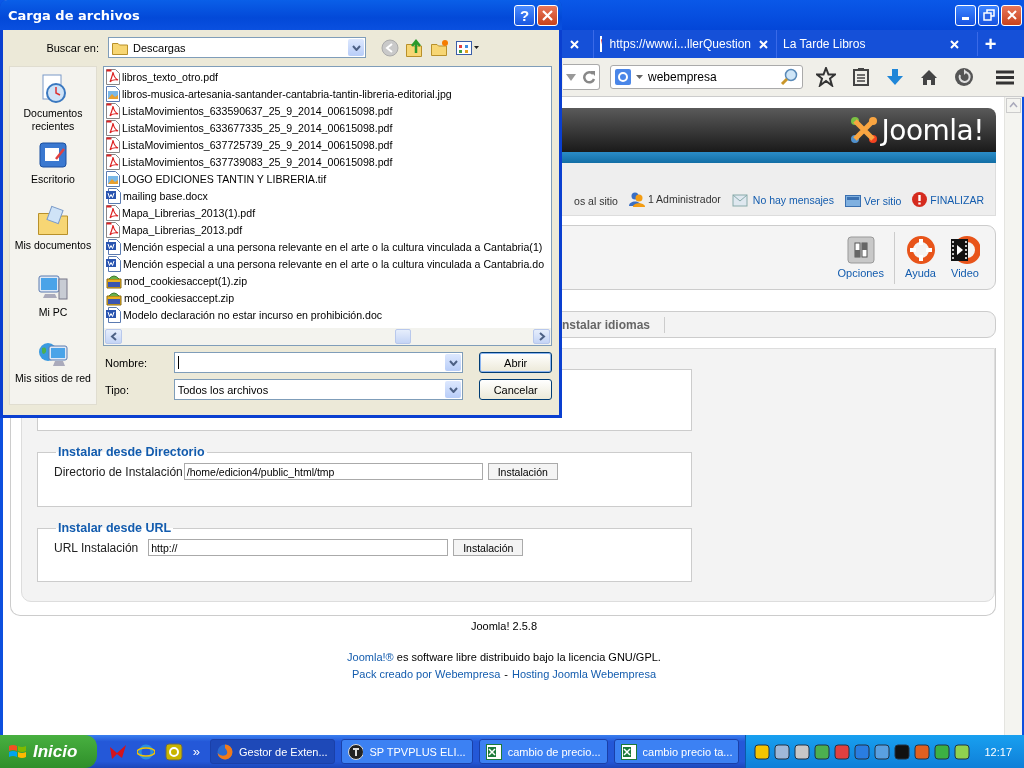 This screenshot has width=1024, height=768. I want to click on users-icon, so click(636, 199).